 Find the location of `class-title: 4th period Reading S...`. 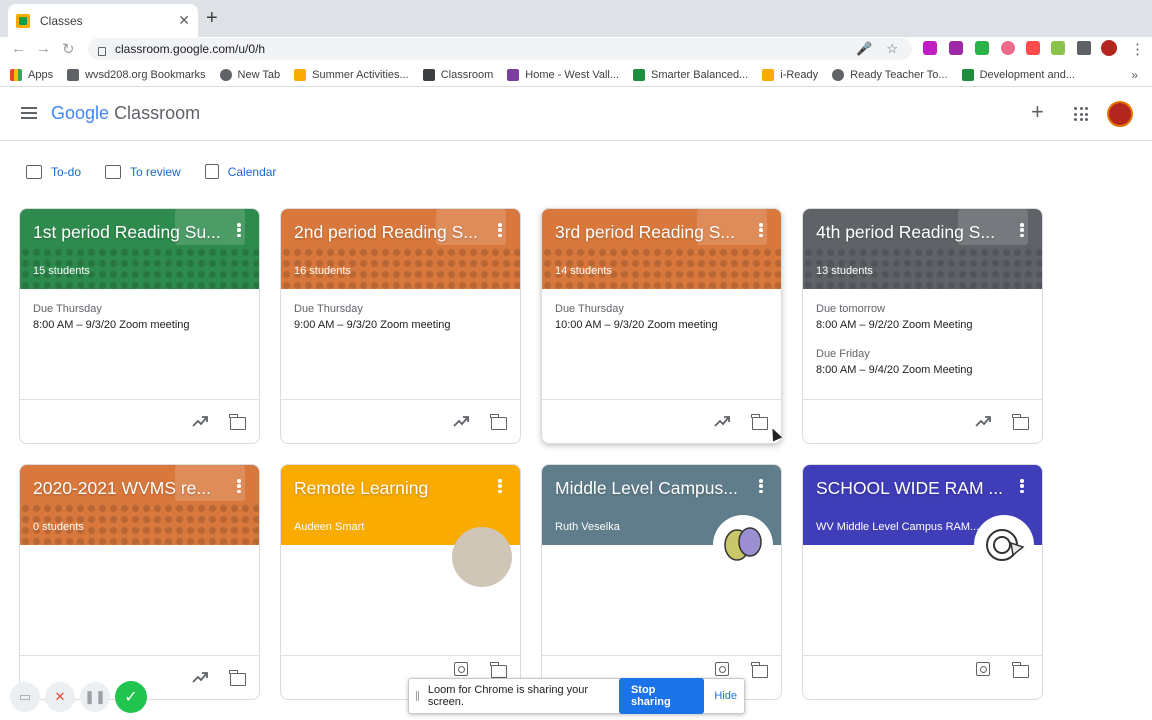

class-title: 4th period Reading S... is located at coordinates (911, 232).